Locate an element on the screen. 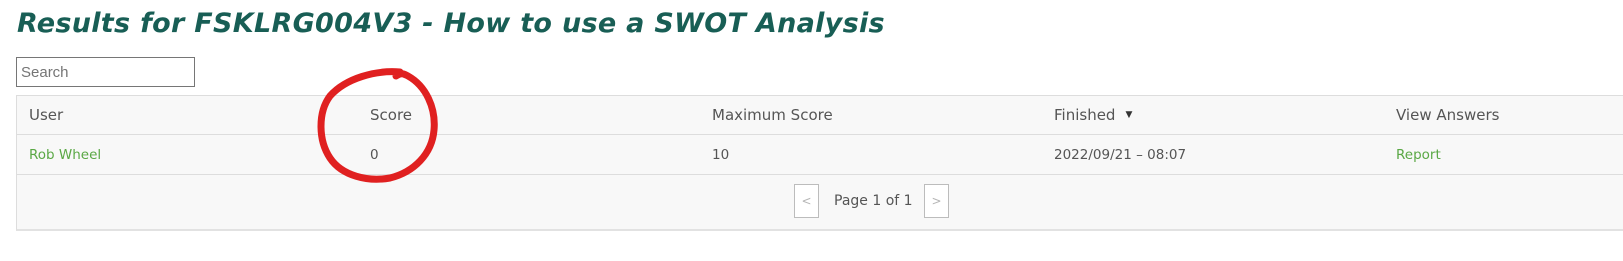  user-link: Rob Wheel is located at coordinates (65, 155).